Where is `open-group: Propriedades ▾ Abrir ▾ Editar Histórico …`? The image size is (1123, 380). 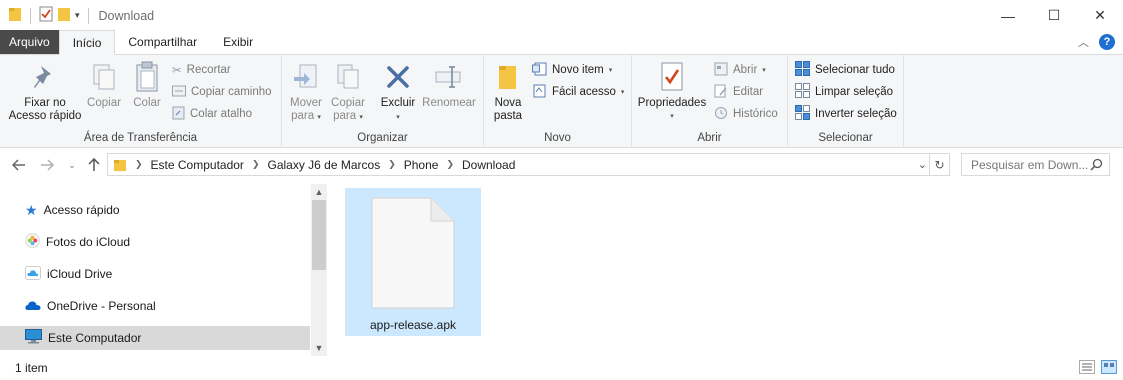
open-group: Propriedades ▾ Abrir ▾ Editar Histórico … is located at coordinates (710, 101).